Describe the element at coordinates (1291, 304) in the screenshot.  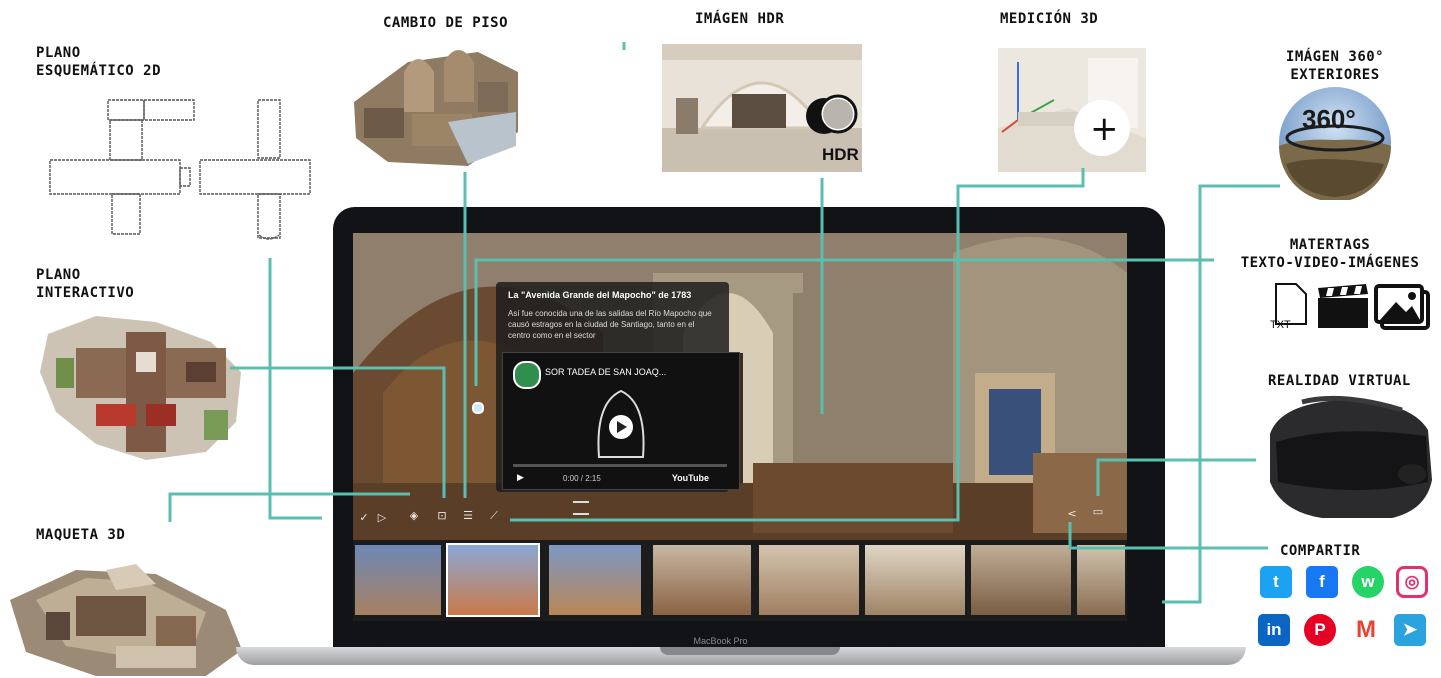
I see `text-file-icon` at that location.